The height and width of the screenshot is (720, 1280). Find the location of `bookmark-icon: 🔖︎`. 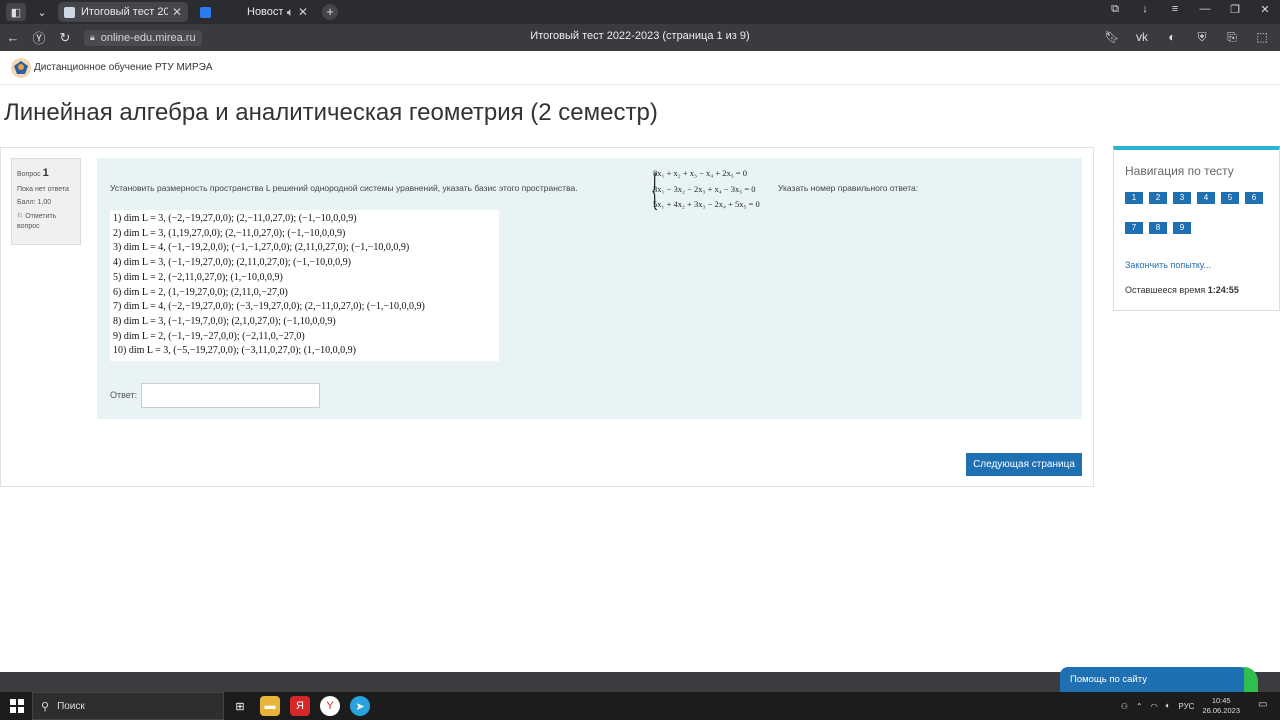

bookmark-icon: 🔖︎ is located at coordinates (1112, 37).